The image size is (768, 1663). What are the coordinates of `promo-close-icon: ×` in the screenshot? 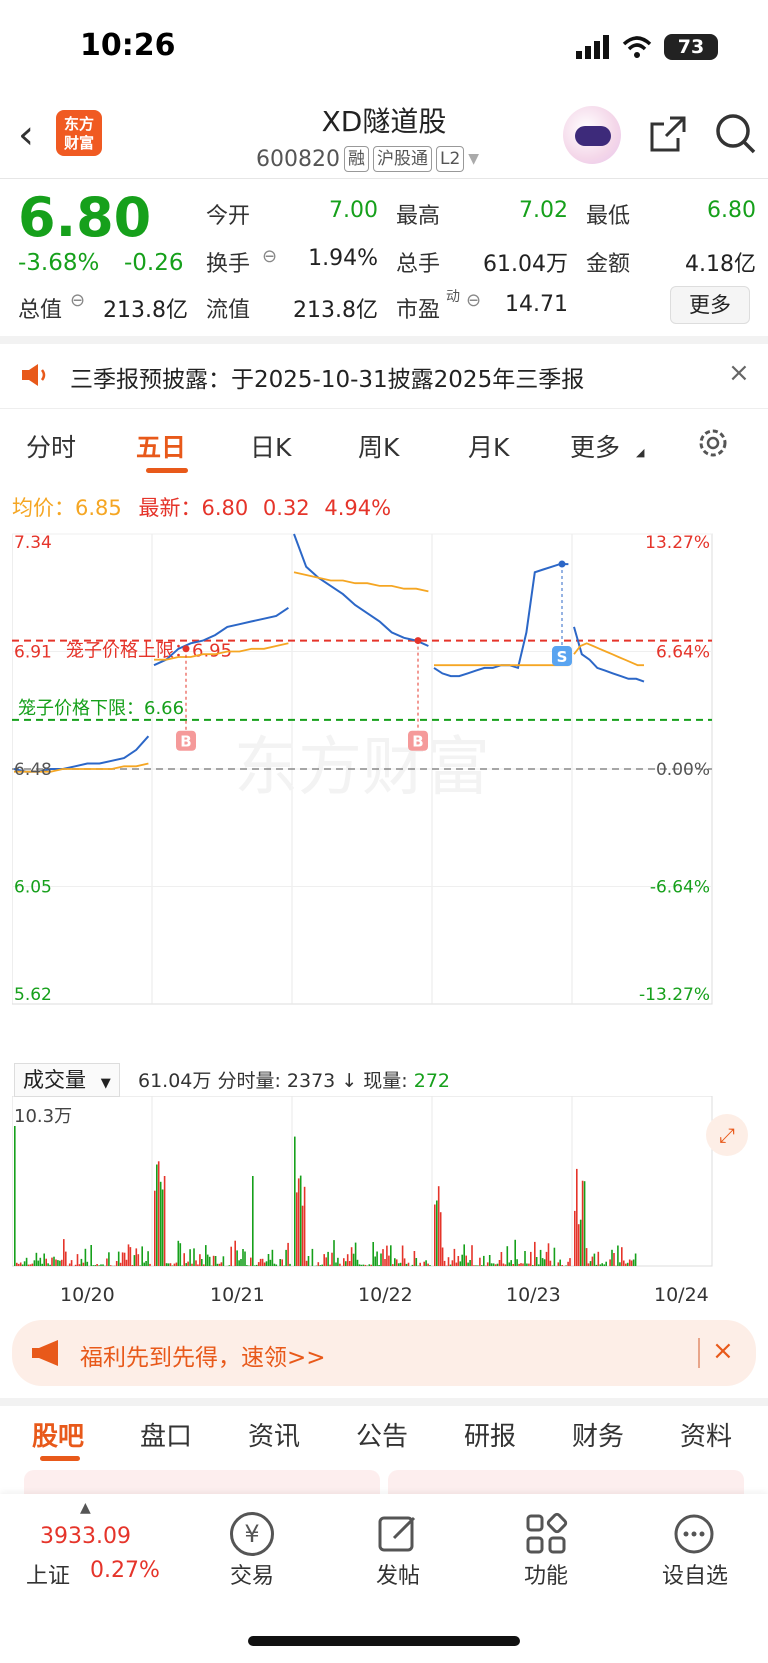 It's located at (723, 1351).